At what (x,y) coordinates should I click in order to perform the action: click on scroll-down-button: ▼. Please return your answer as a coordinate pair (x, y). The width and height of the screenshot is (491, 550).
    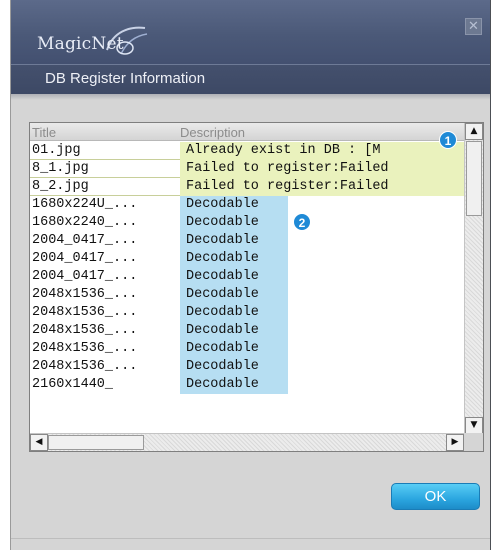
    Looking at the image, I should click on (474, 425).